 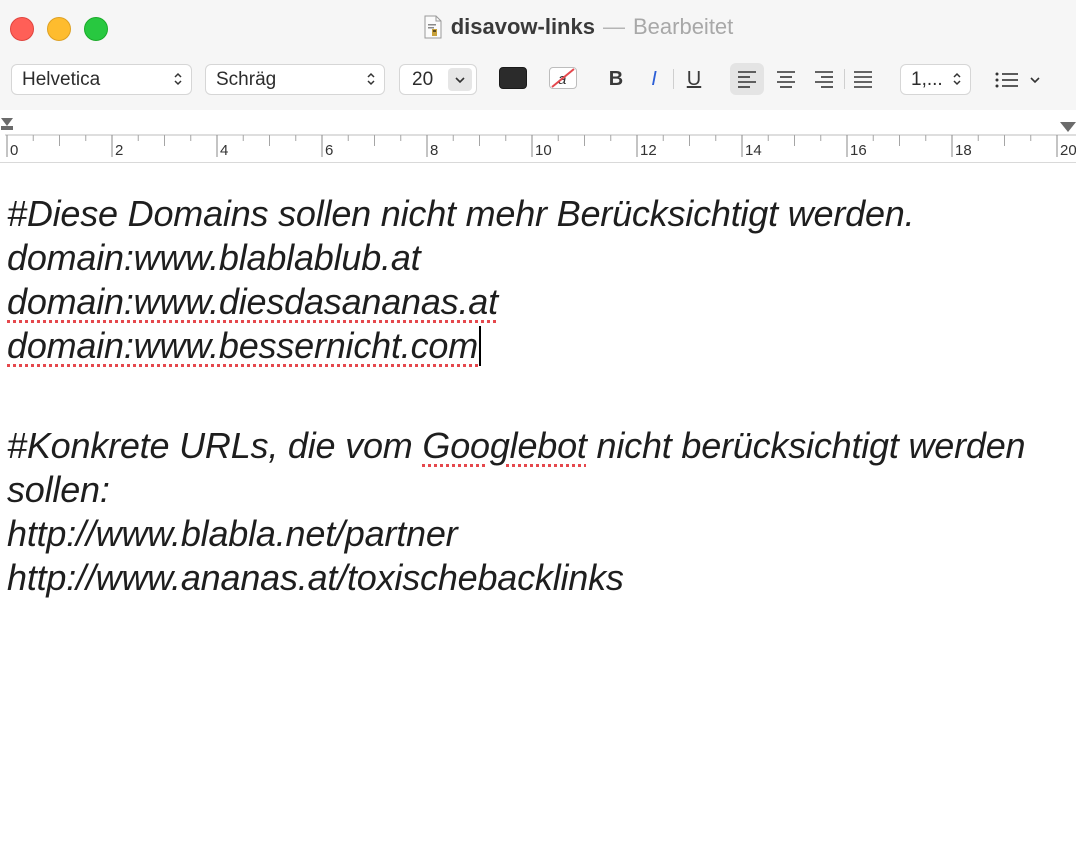 I want to click on italic-button: I, so click(x=654, y=79).